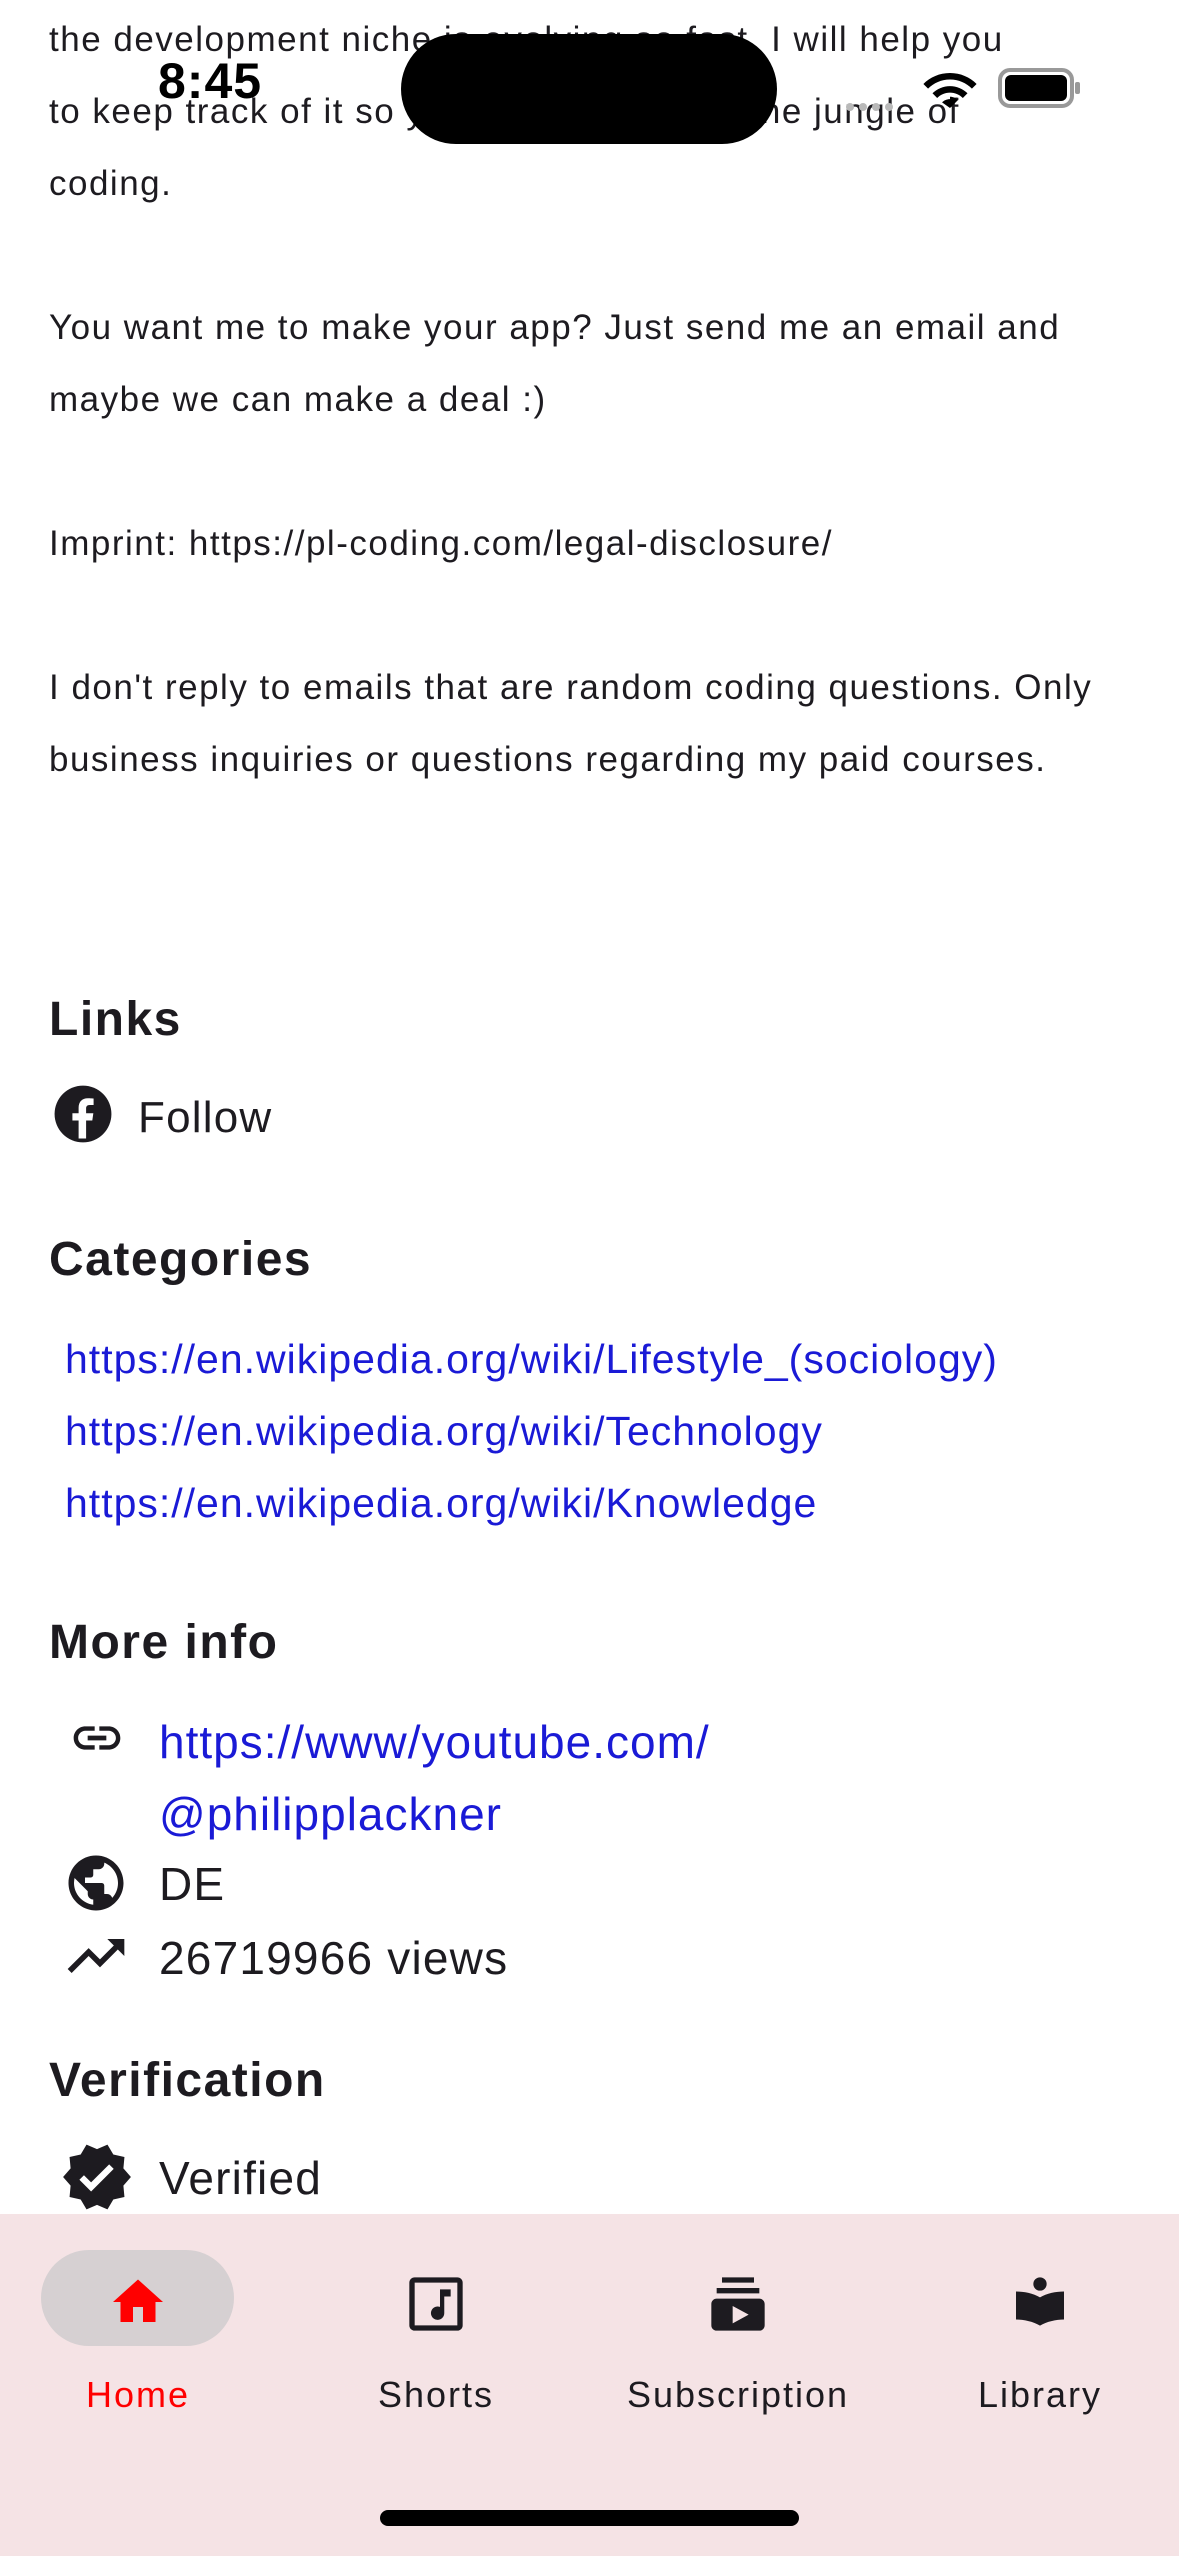 This screenshot has height=2556, width=1179. I want to click on about-line-3: coding., so click(111, 183).